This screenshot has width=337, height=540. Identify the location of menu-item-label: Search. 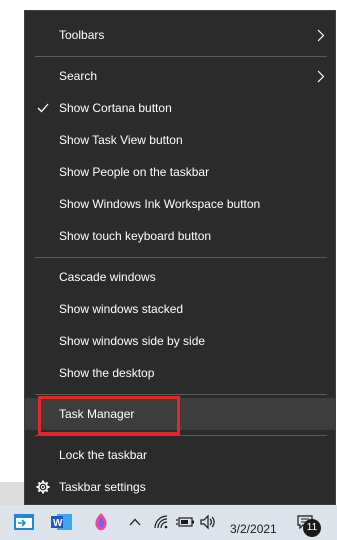
(78, 76).